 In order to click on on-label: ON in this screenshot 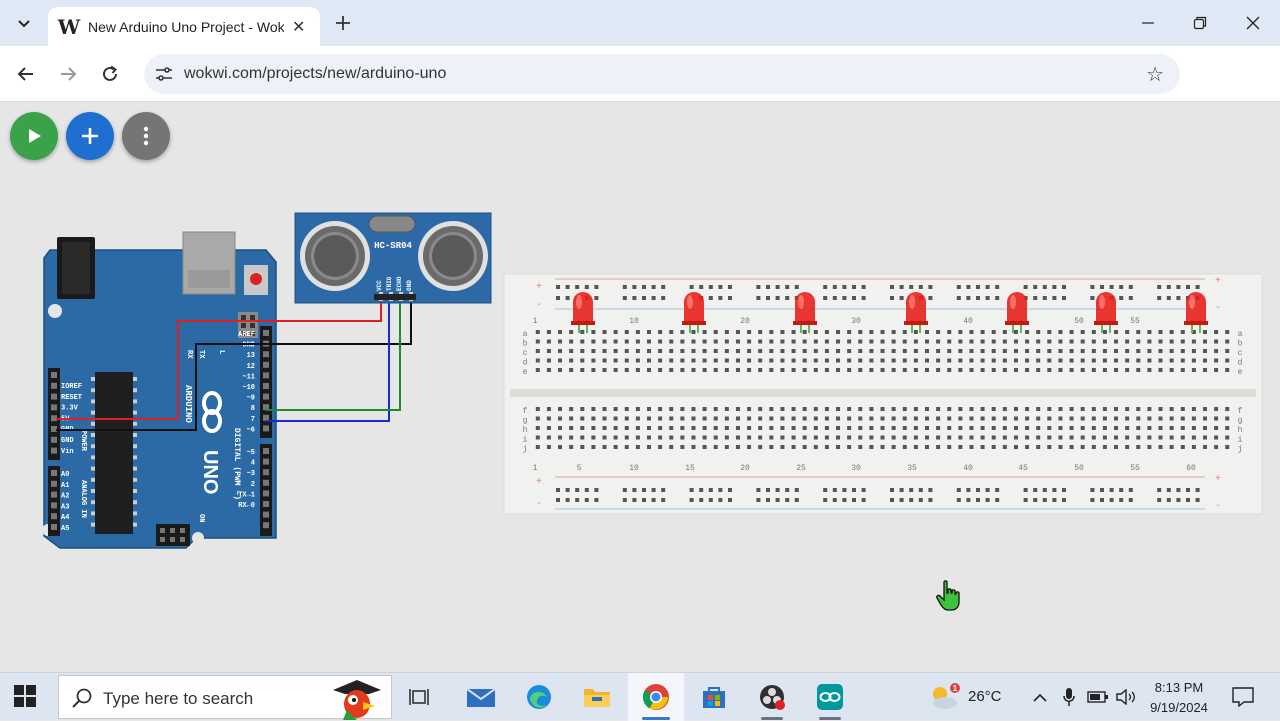, I will do `click(201, 518)`.